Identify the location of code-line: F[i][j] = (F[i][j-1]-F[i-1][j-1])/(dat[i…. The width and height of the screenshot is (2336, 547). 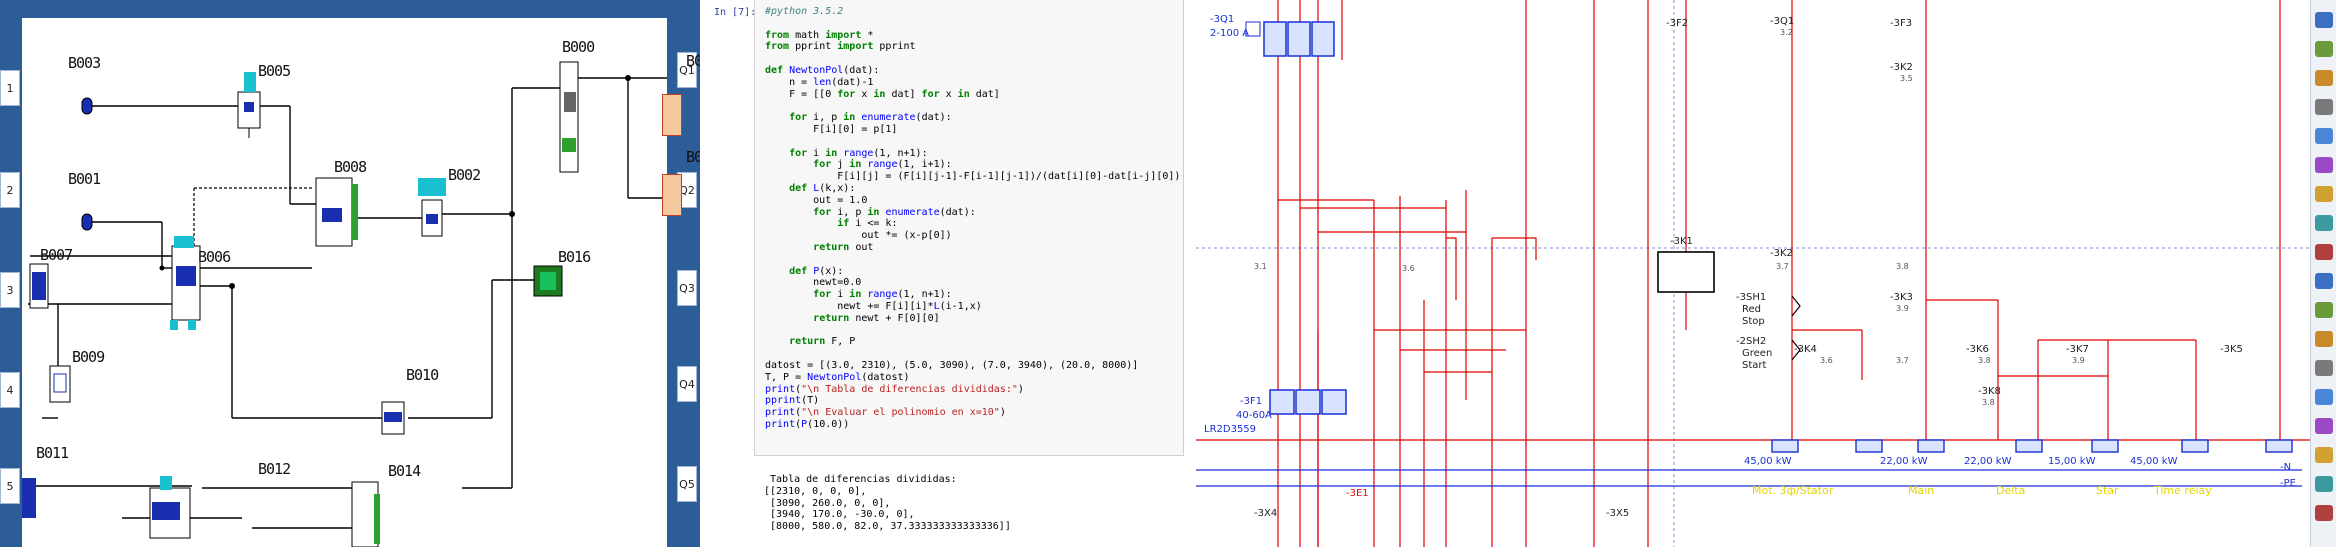
(973, 177).